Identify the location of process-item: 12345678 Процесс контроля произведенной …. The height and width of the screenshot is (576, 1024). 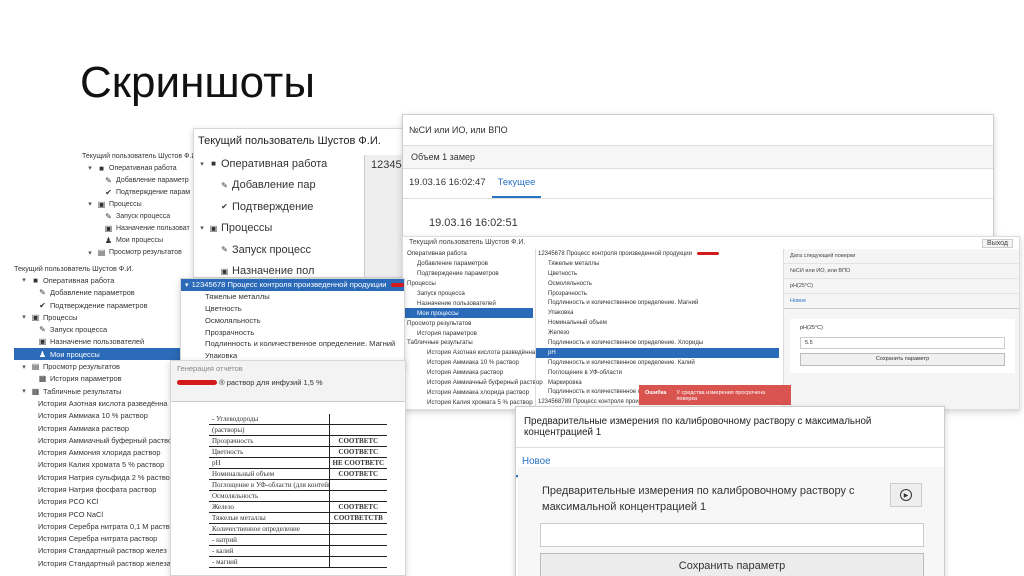
(657, 254).